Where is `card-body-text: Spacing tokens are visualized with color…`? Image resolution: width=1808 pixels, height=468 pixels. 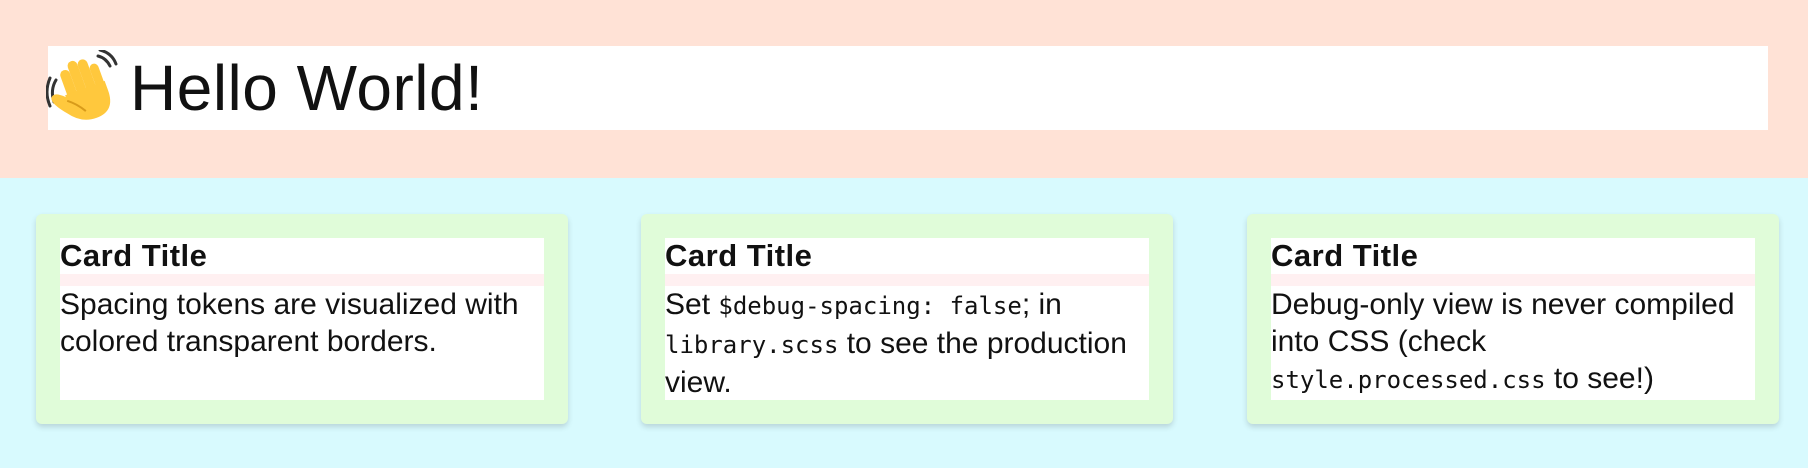 card-body-text: Spacing tokens are visualized with color… is located at coordinates (289, 323).